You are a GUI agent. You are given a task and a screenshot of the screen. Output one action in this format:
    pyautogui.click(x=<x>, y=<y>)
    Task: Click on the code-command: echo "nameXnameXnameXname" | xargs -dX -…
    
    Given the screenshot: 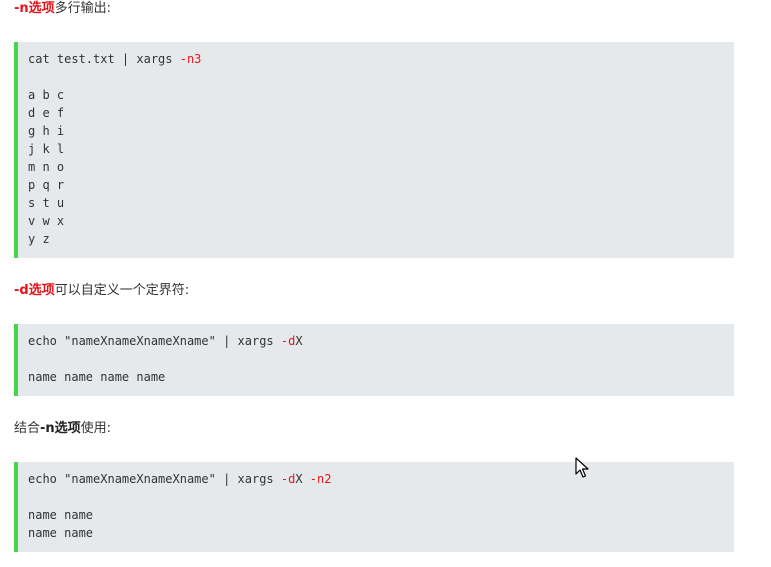 What is the action you would take?
    pyautogui.click(x=381, y=479)
    